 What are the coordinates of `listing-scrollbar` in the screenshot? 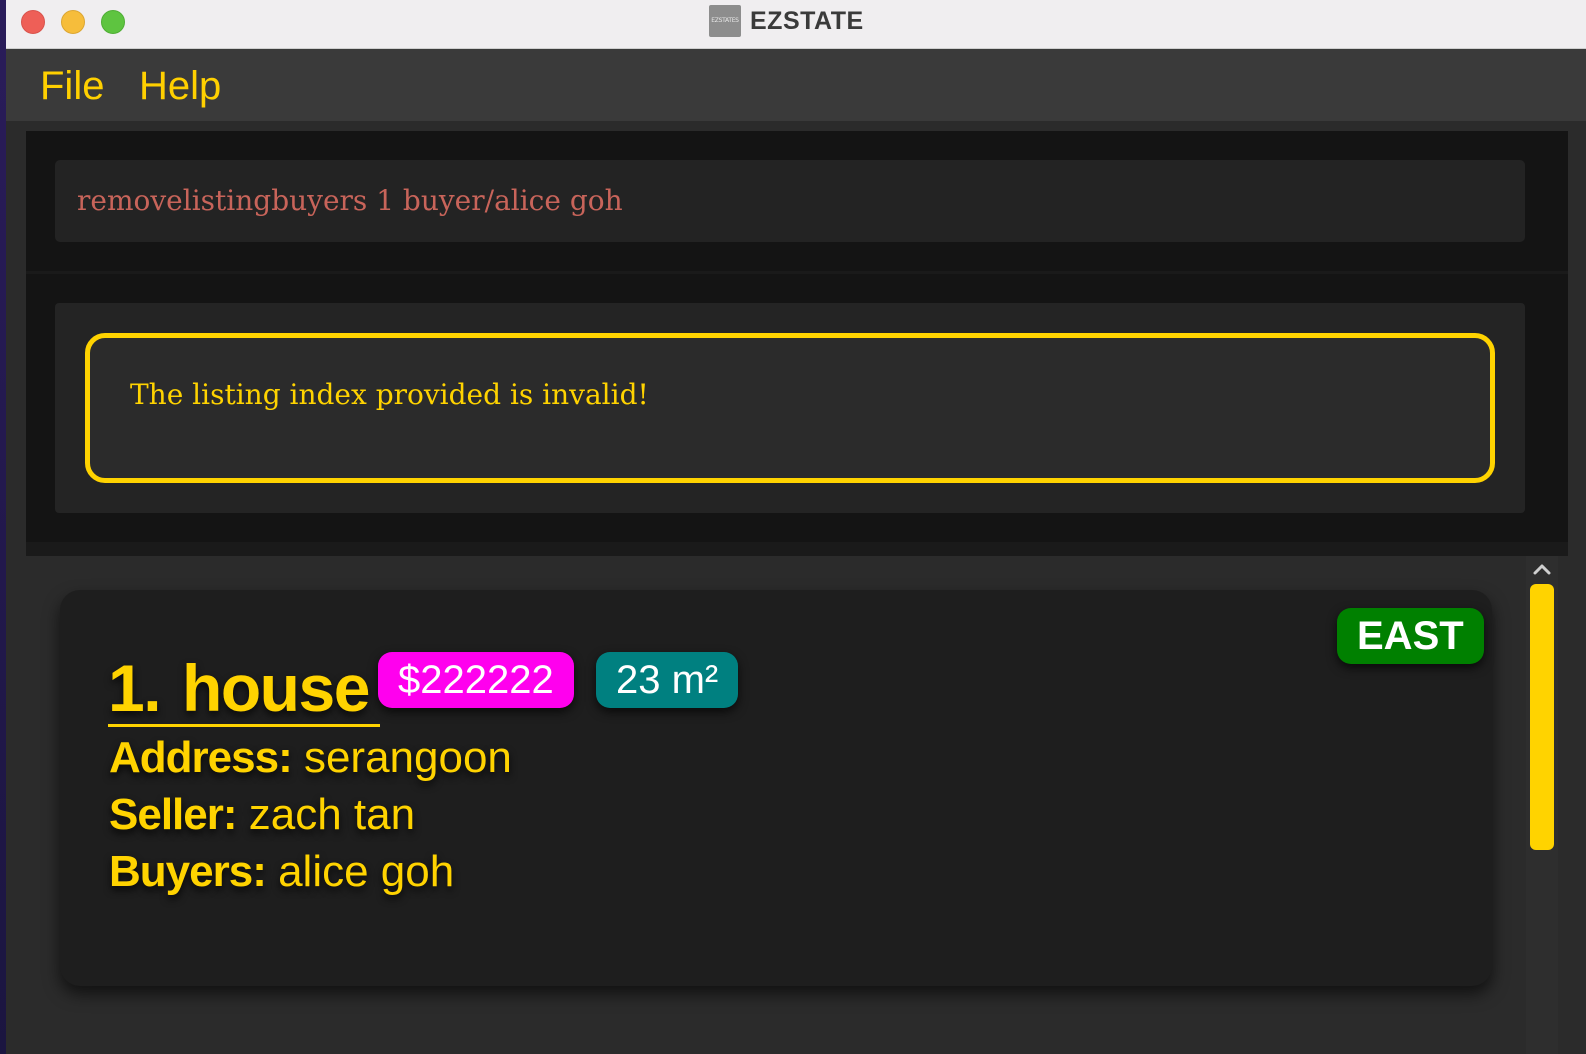 It's located at (1542, 805).